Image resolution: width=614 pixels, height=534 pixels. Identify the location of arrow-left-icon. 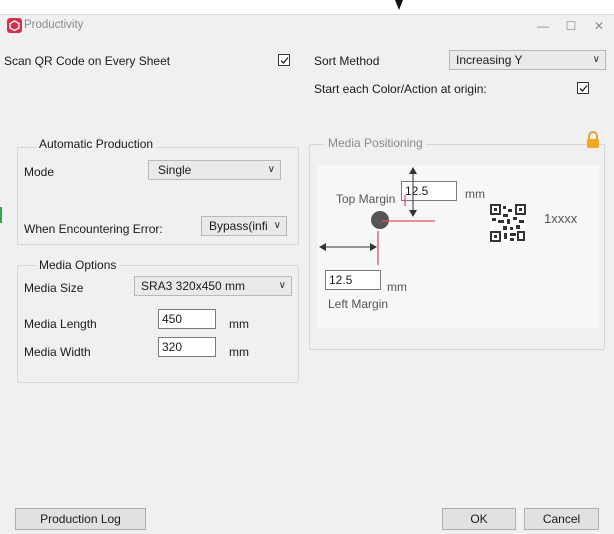
(322, 247).